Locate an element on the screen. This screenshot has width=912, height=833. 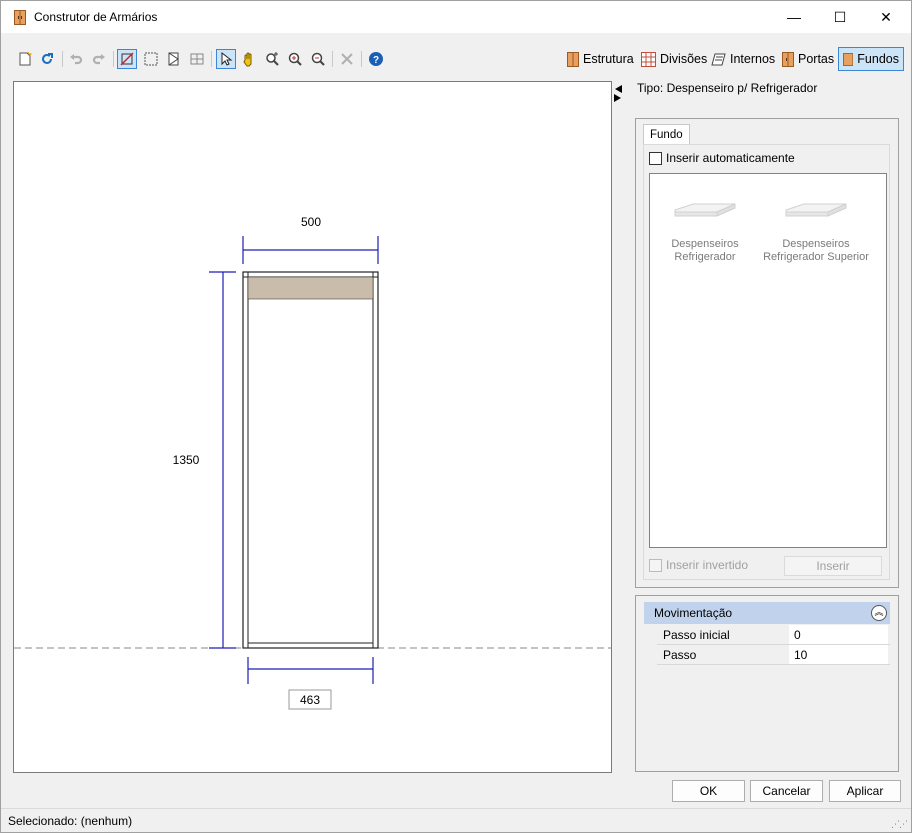
table-icon is located at coordinates (197, 59).